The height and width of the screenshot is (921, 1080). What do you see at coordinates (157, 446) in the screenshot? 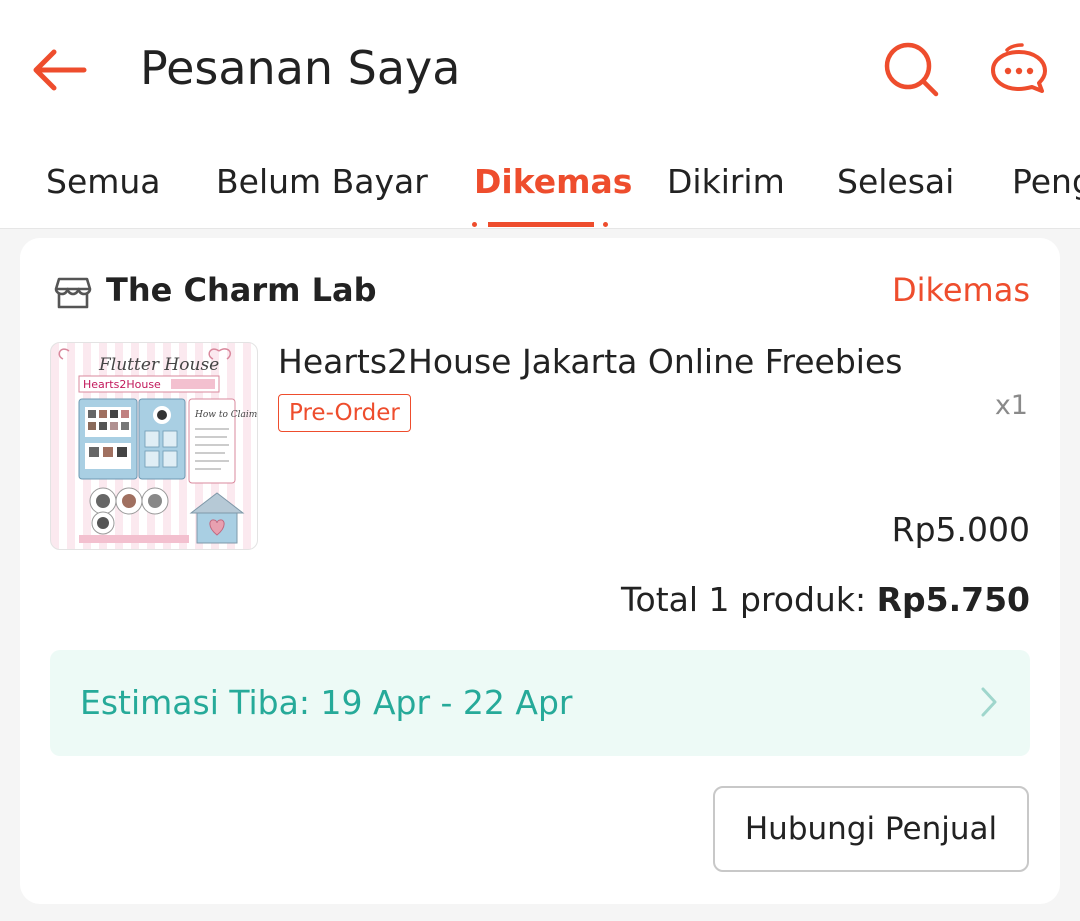
I see `product-image: Flutter House Hearts2House How to Claim?` at bounding box center [157, 446].